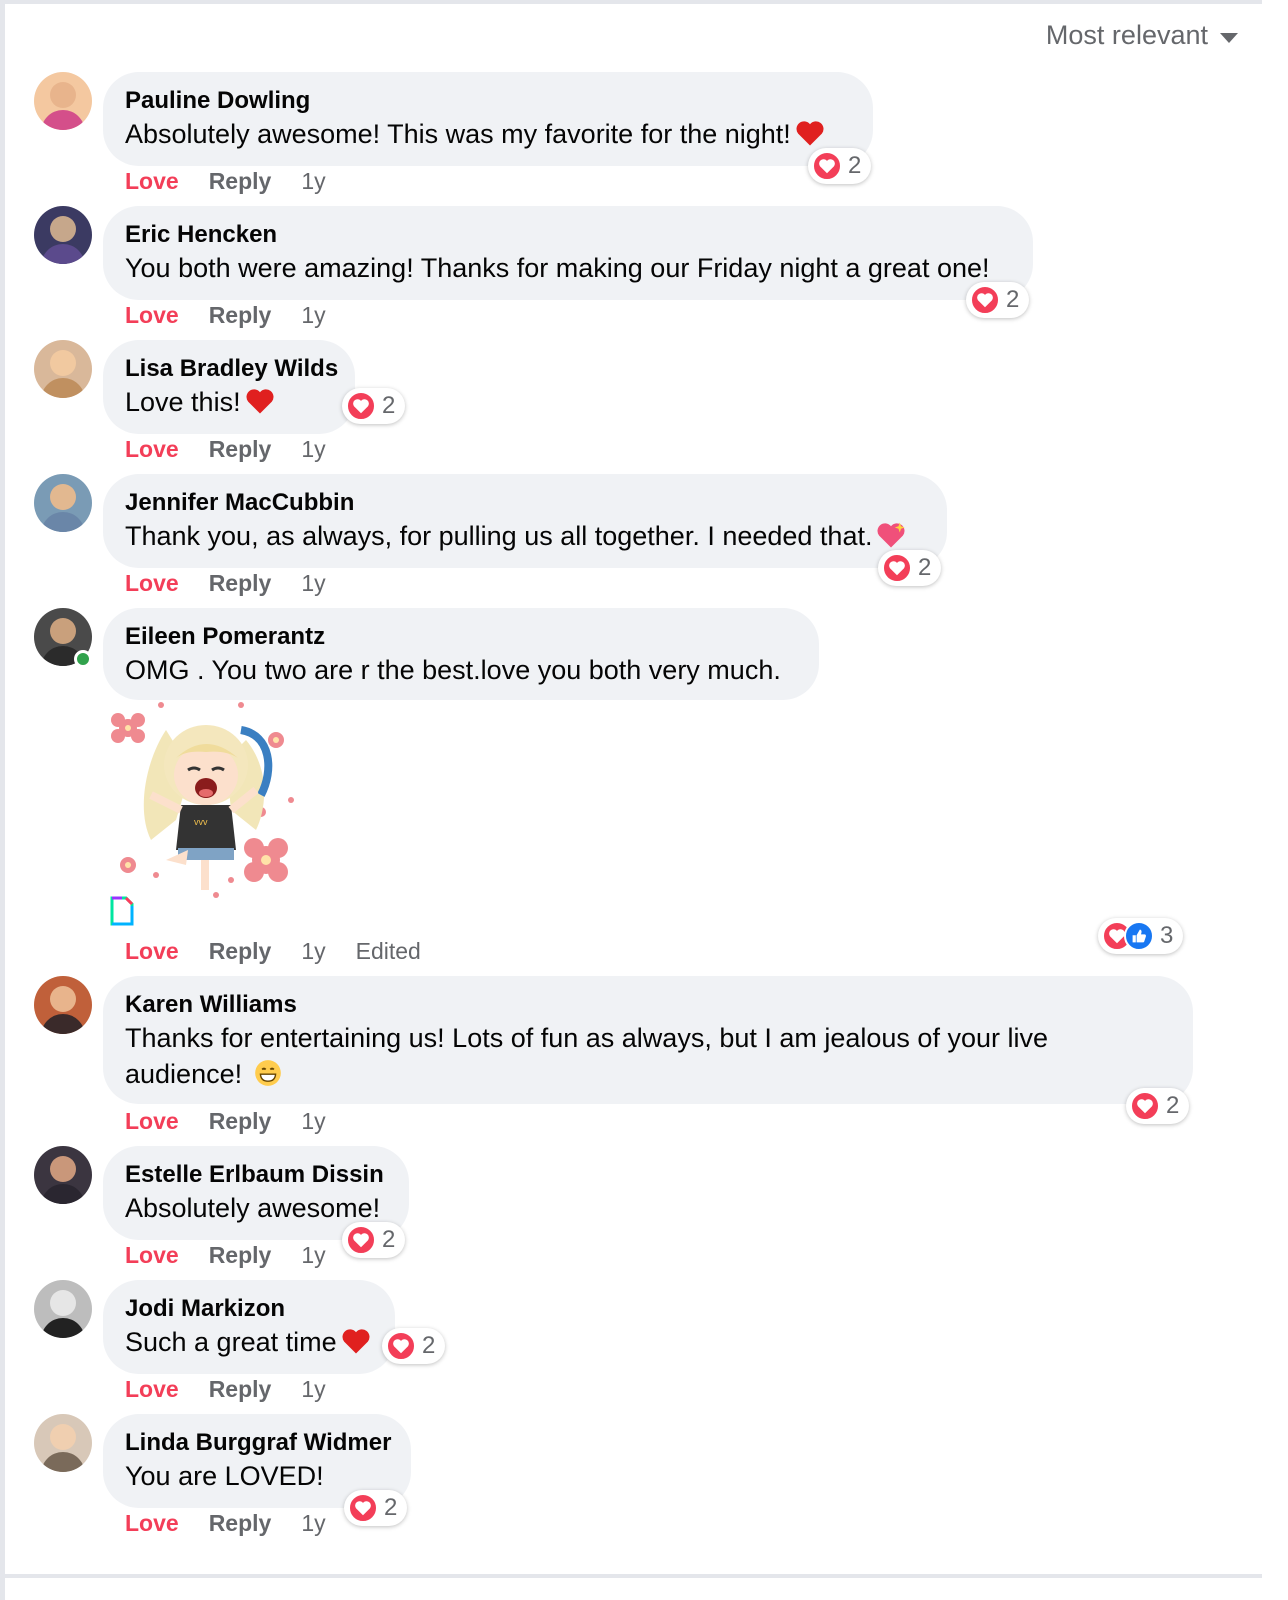 The height and width of the screenshot is (1600, 1288). I want to click on comment-author: Estelle Erlbaum Dissin, so click(256, 1175).